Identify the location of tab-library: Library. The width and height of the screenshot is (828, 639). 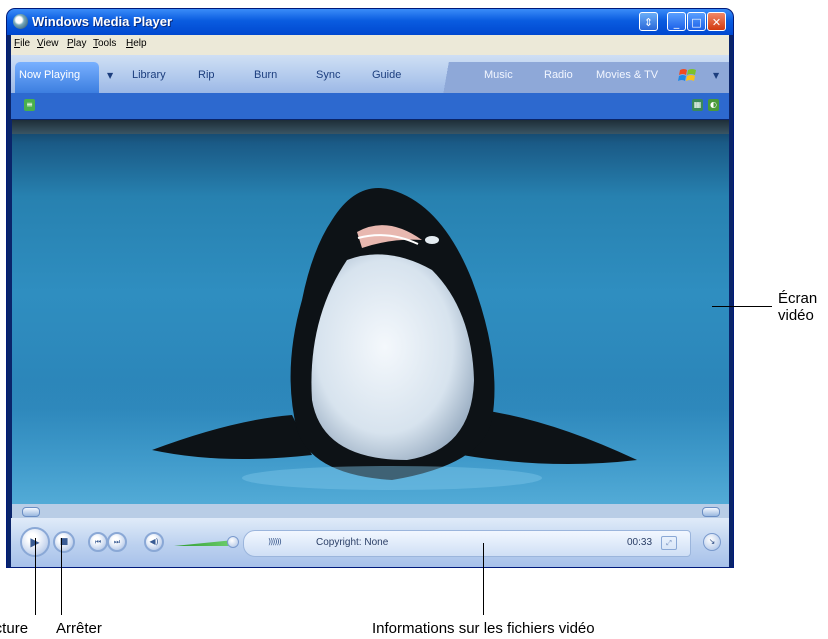
(149, 75).